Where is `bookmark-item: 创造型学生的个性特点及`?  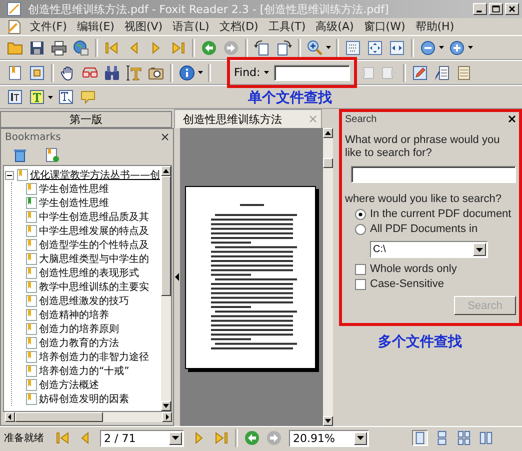
bookmark-item: 创造型学生的个性特点及 is located at coordinates (94, 245).